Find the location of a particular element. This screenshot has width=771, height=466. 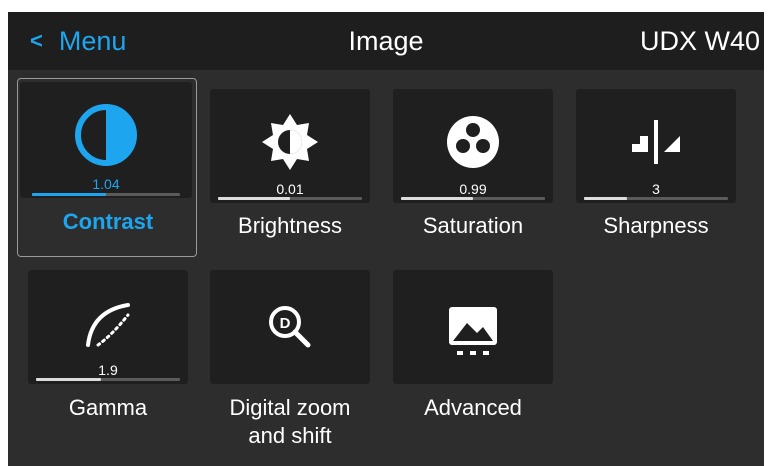

saturation-level-bar is located at coordinates (473, 198).